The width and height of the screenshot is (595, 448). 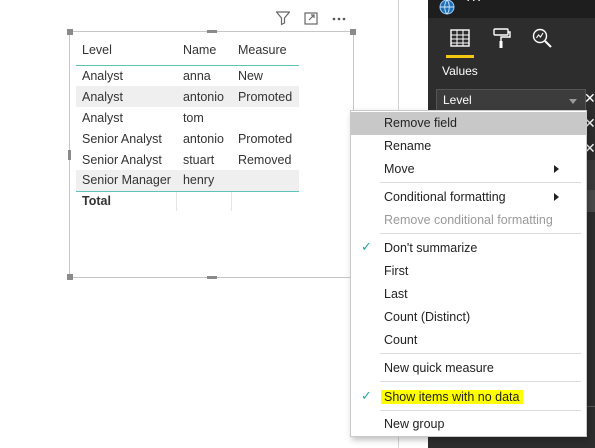 I want to click on pane-tabs, so click(x=511, y=39).